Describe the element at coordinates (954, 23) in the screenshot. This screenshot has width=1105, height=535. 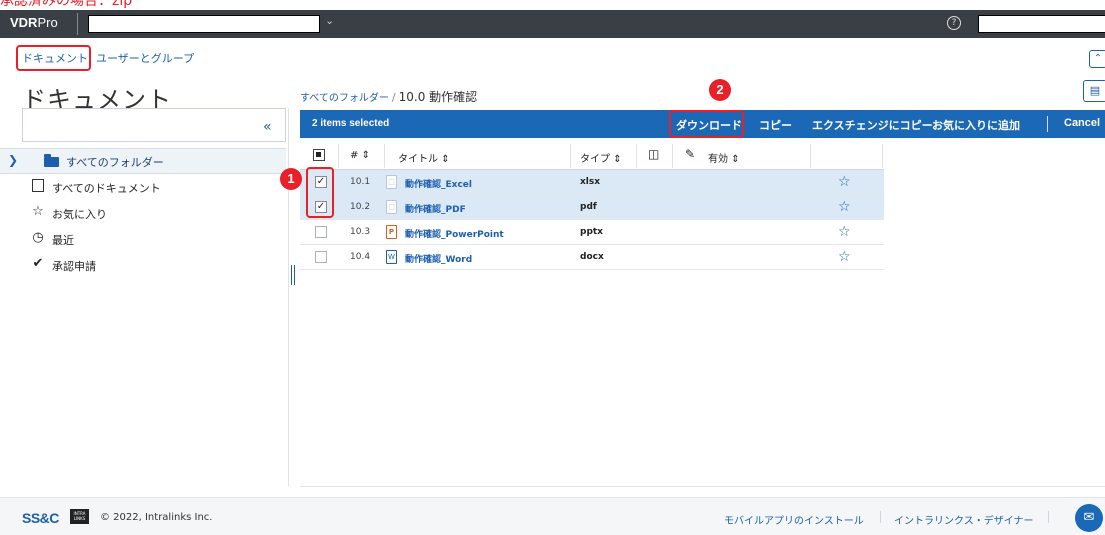
I see `help-icon: ?` at that location.